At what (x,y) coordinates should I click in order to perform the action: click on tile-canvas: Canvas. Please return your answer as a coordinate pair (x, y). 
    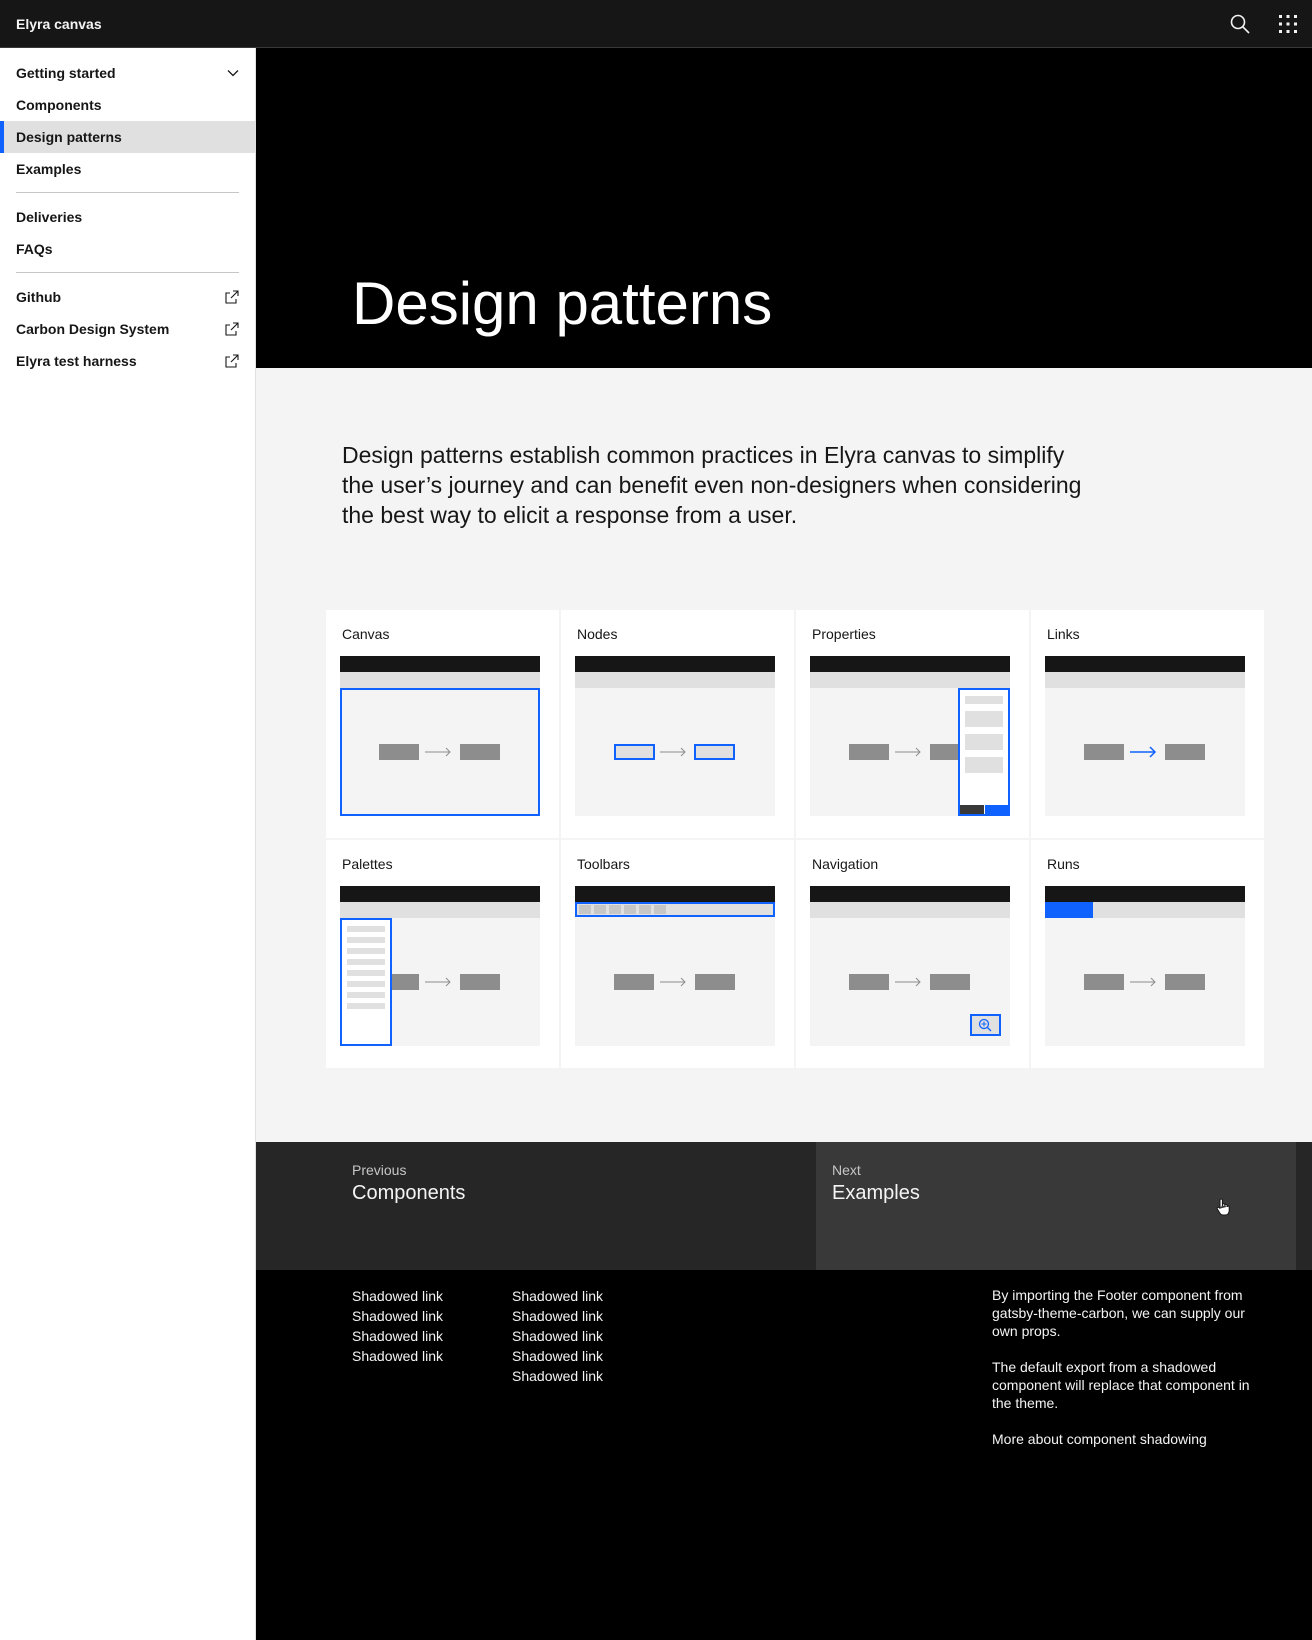
    Looking at the image, I should click on (442, 724).